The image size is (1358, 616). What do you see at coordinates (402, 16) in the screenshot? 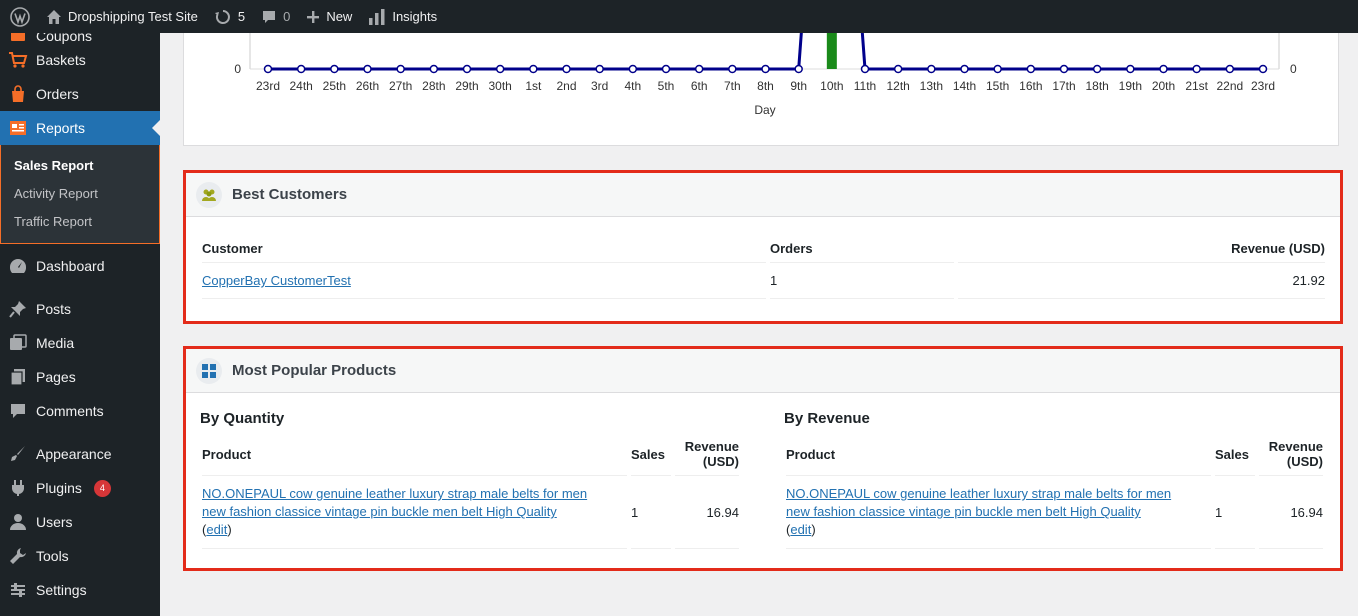
I see `insights-link: Insights` at bounding box center [402, 16].